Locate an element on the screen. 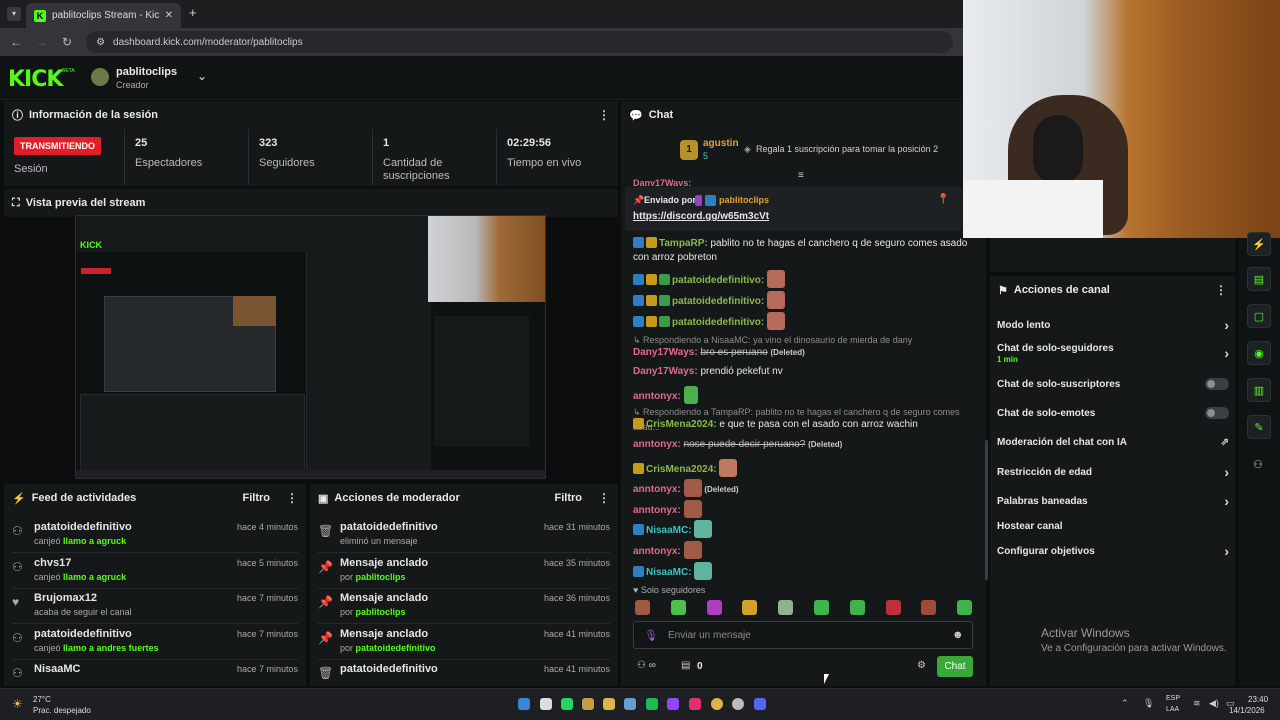 This screenshot has width=1280, height=720. chat-input: 🎙 Enviar un mensaje ☻ is located at coordinates (803, 635).